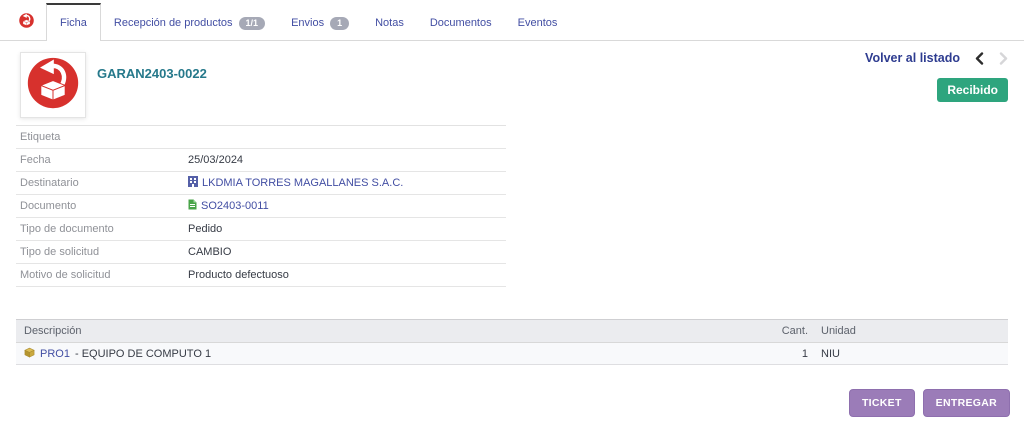 The height and width of the screenshot is (445, 1024). Describe the element at coordinates (912, 58) in the screenshot. I see `back-to-list-link: Volver al listado` at that location.